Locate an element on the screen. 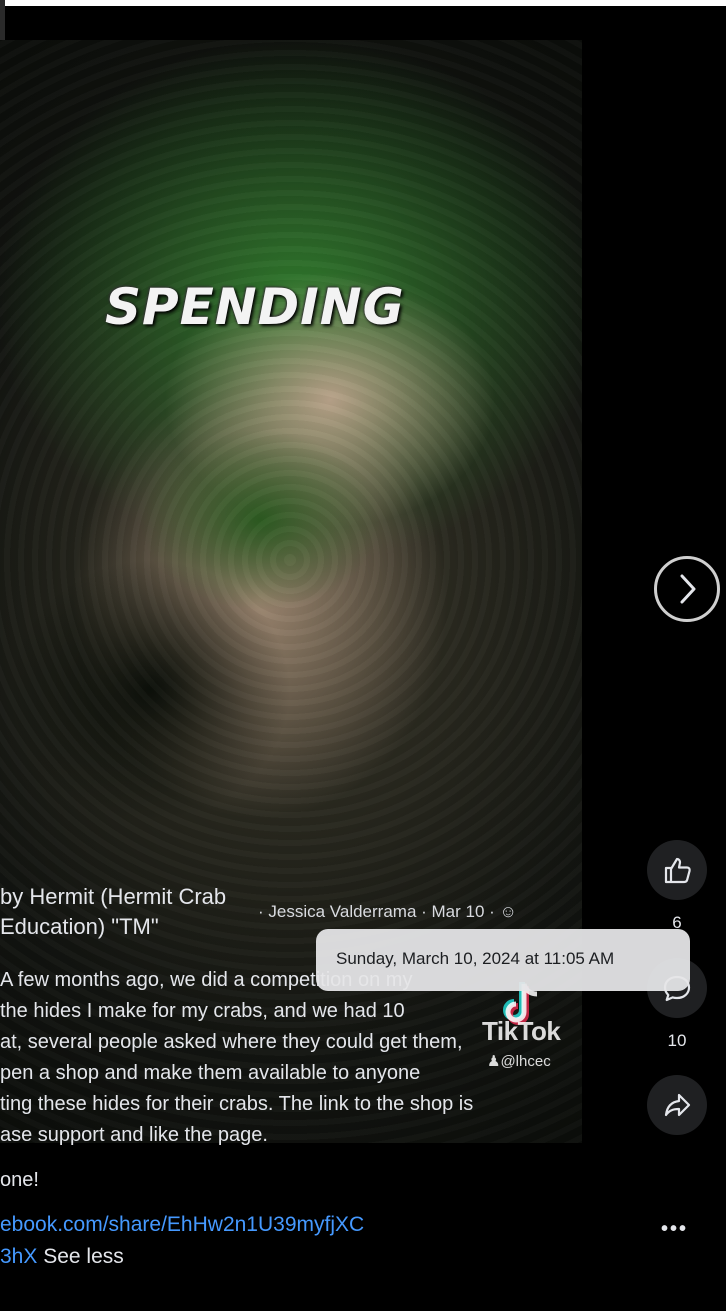  post-meta: · Jessica Valderrama · Mar 10 · ☺ is located at coordinates (387, 912).